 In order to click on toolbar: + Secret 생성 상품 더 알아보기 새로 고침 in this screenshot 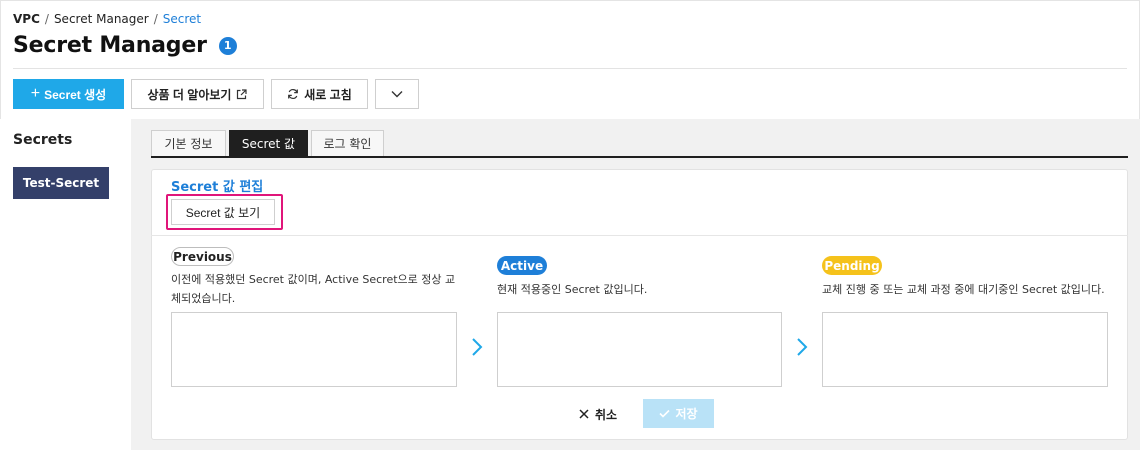, I will do `click(216, 94)`.